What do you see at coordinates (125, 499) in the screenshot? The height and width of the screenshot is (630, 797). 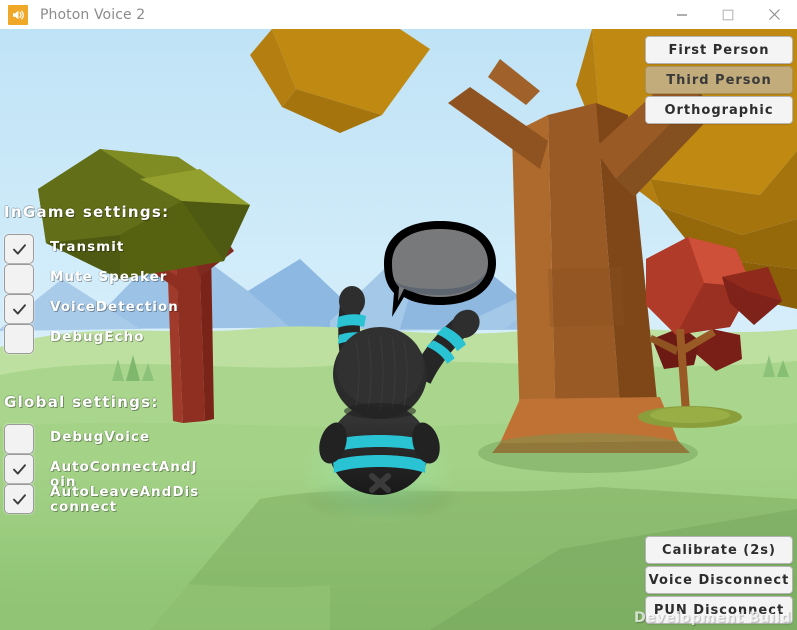 I see `checkbox-label-autoleaveanddisconnect: AutoLeaveAndDisconnect` at bounding box center [125, 499].